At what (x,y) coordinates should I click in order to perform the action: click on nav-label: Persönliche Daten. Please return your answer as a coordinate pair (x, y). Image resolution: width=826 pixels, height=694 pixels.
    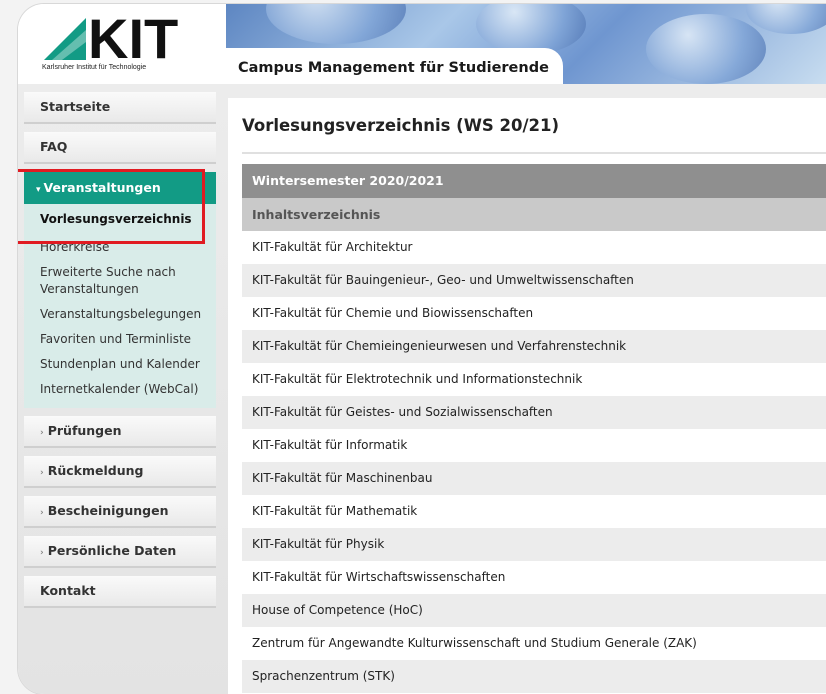
    Looking at the image, I should click on (112, 550).